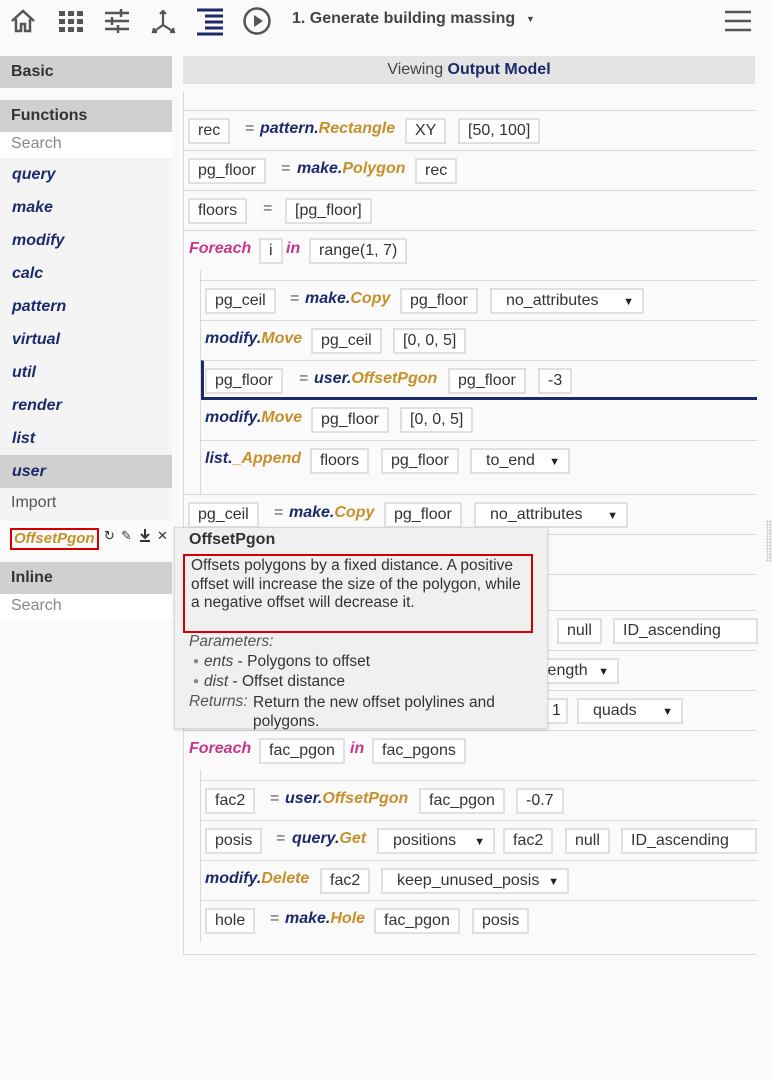  I want to click on arg-input: pg_ceil, so click(346, 341).